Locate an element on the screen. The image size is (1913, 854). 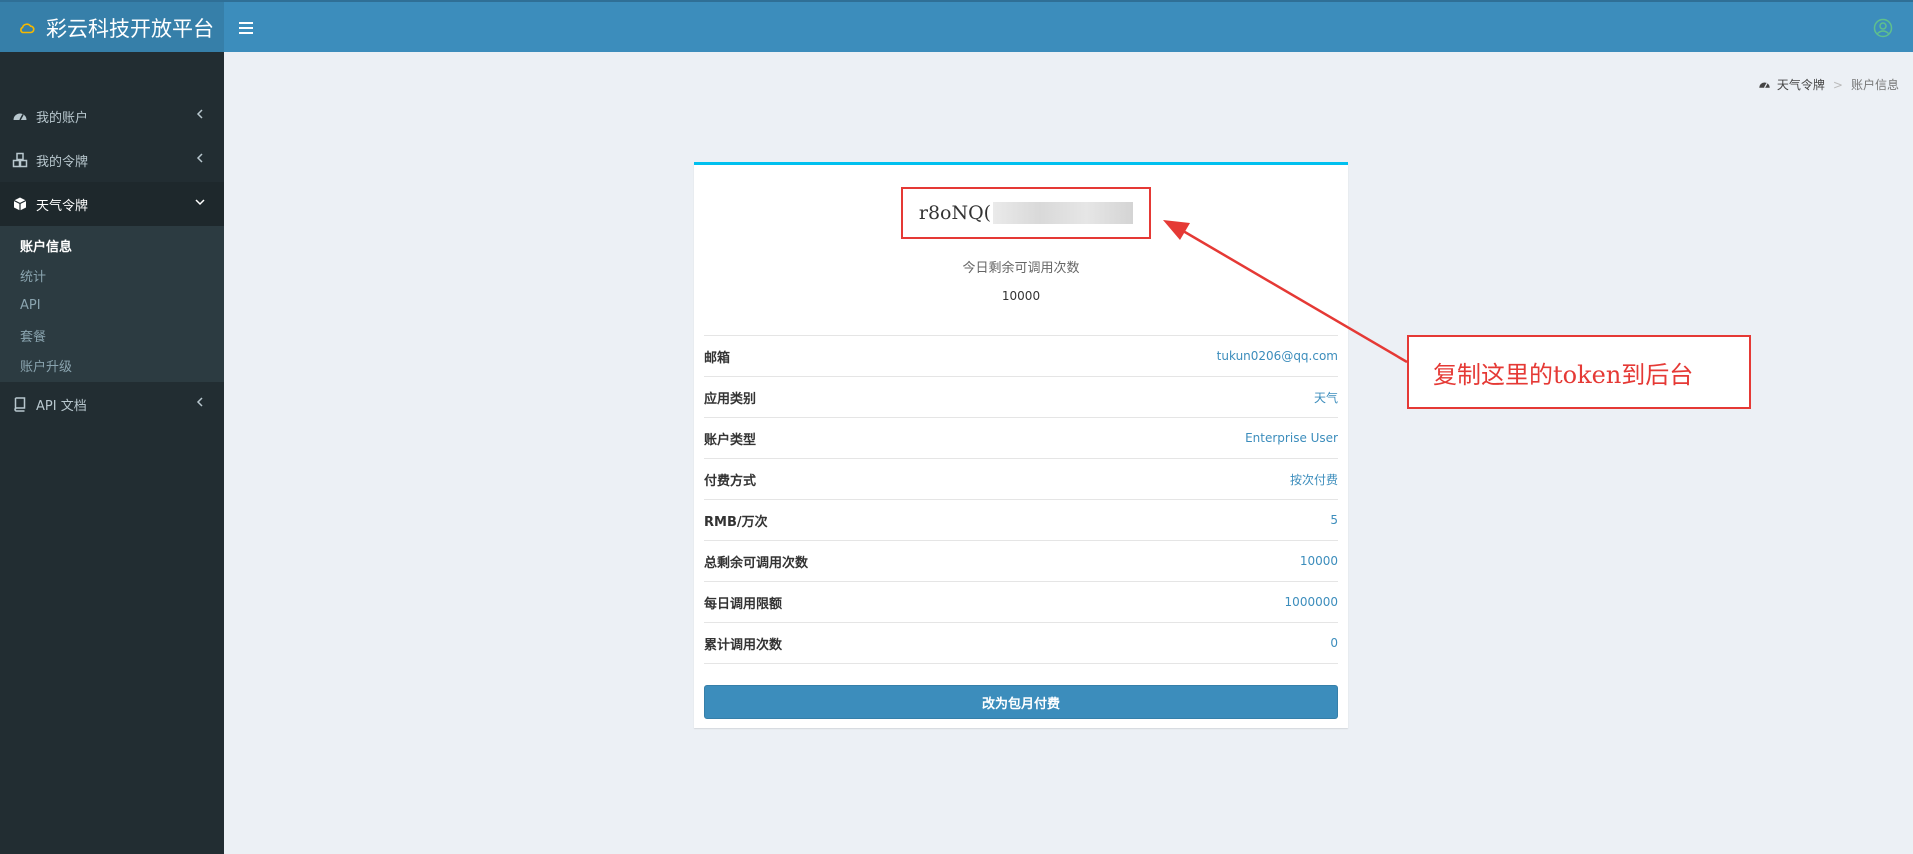
sidebar-item-label: API 文档 is located at coordinates (61, 406).